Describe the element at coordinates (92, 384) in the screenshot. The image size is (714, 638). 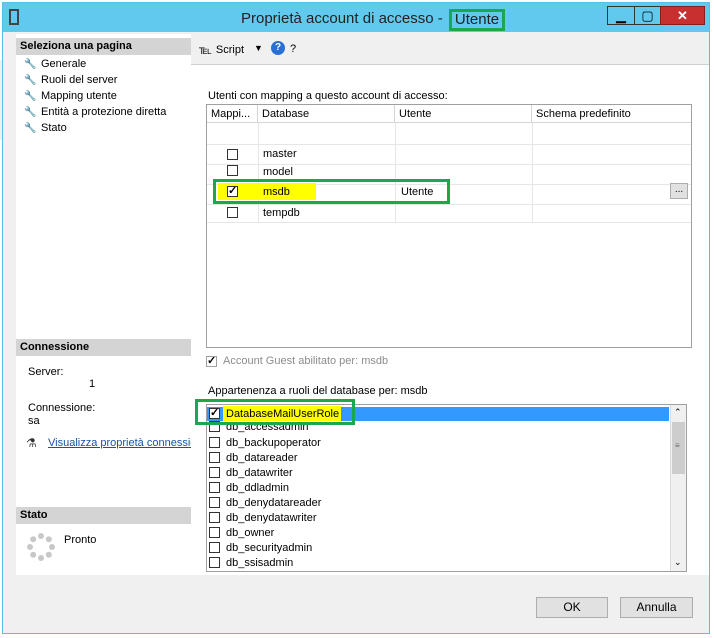
I see `server-value: 1` at that location.